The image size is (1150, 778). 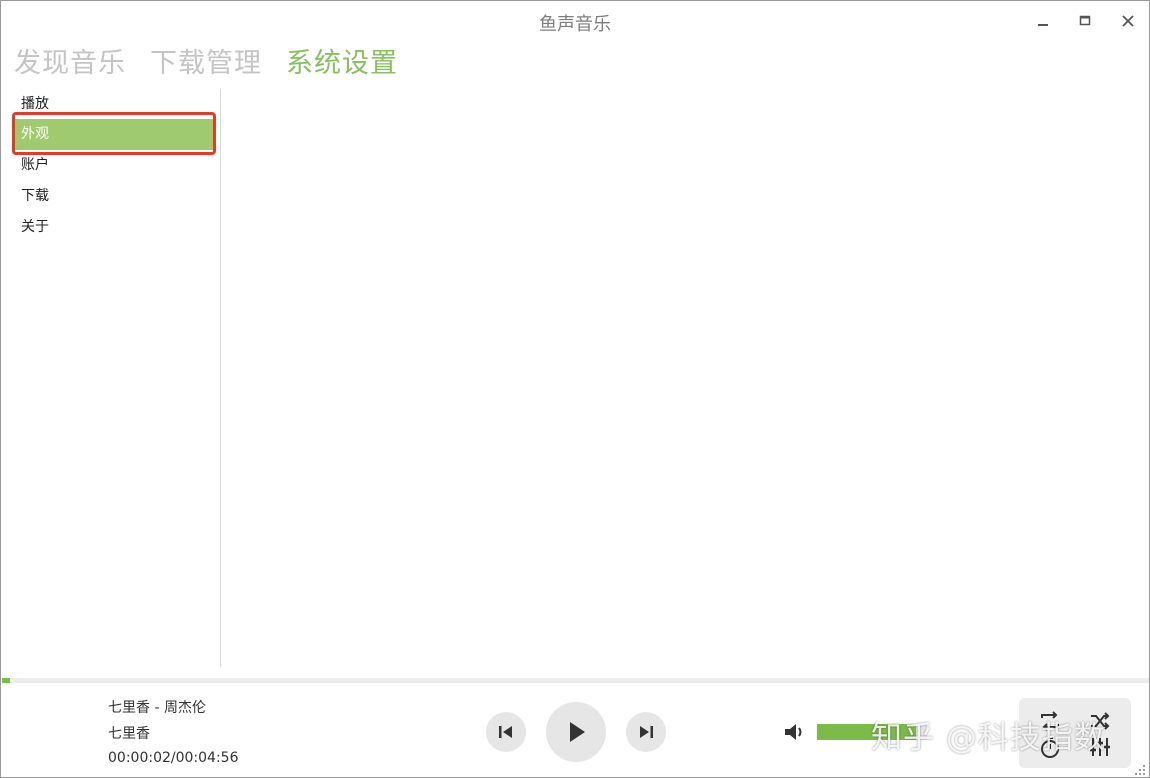 I want to click on play-button, so click(x=576, y=732).